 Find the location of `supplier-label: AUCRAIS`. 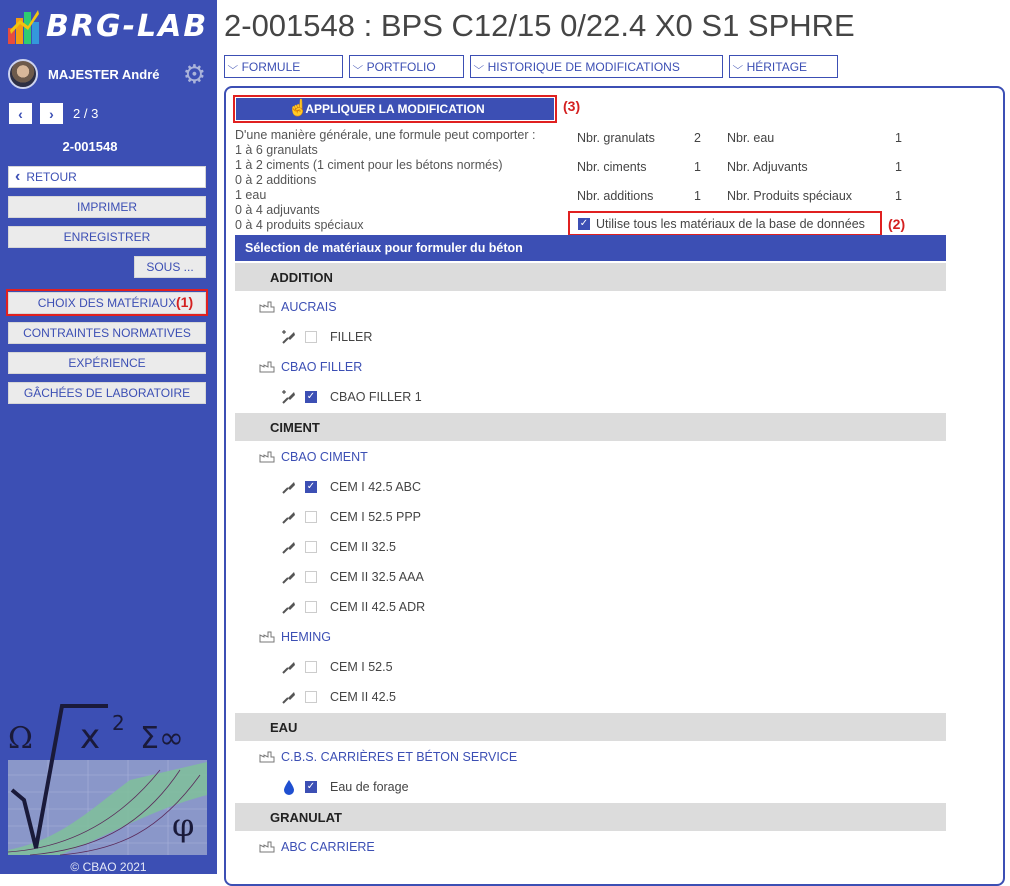

supplier-label: AUCRAIS is located at coordinates (309, 307).